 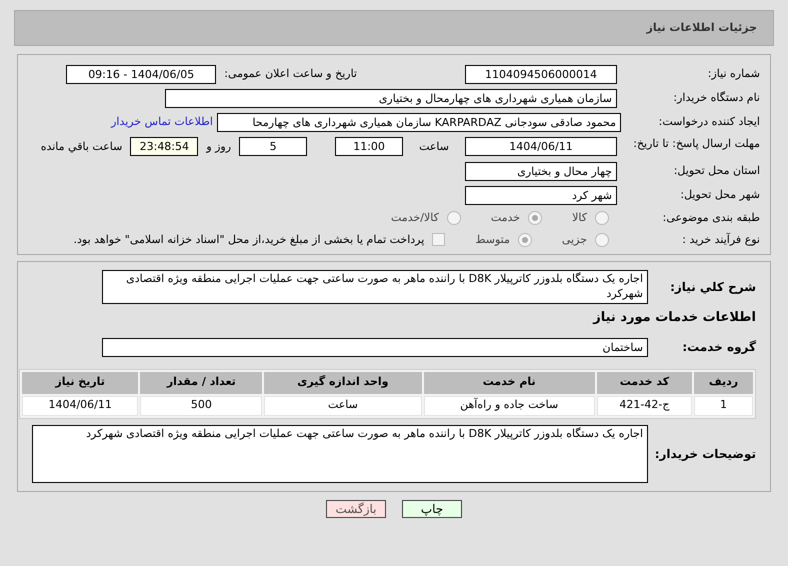 I want to click on section-heading: اطلاعات خدمات مورد نیاز, so click(x=674, y=318).